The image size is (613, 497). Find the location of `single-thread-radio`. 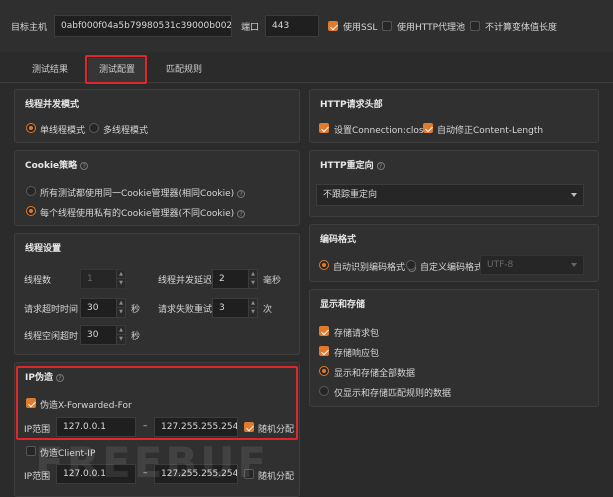

single-thread-radio is located at coordinates (31, 128).